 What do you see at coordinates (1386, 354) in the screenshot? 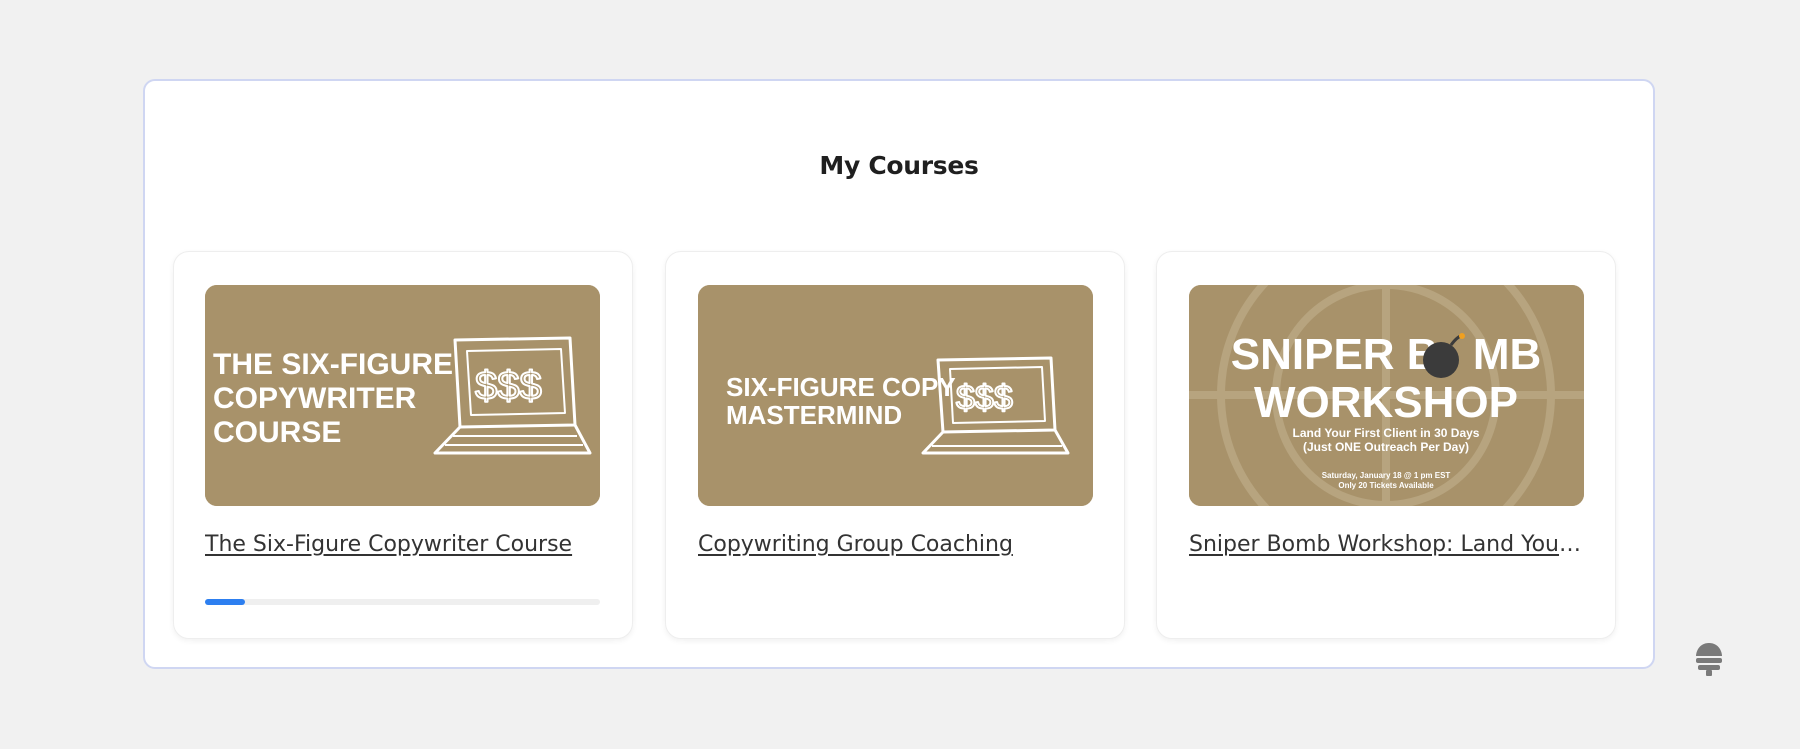
I see `thumbnail-headline: SNIPER BOMB` at bounding box center [1386, 354].